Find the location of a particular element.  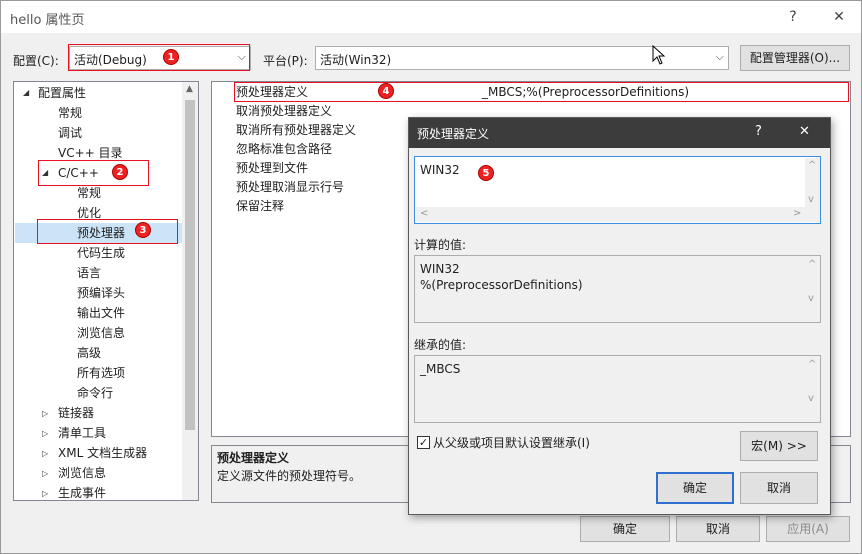

description-text: 定义源文件的预处理符号。 is located at coordinates (289, 476).